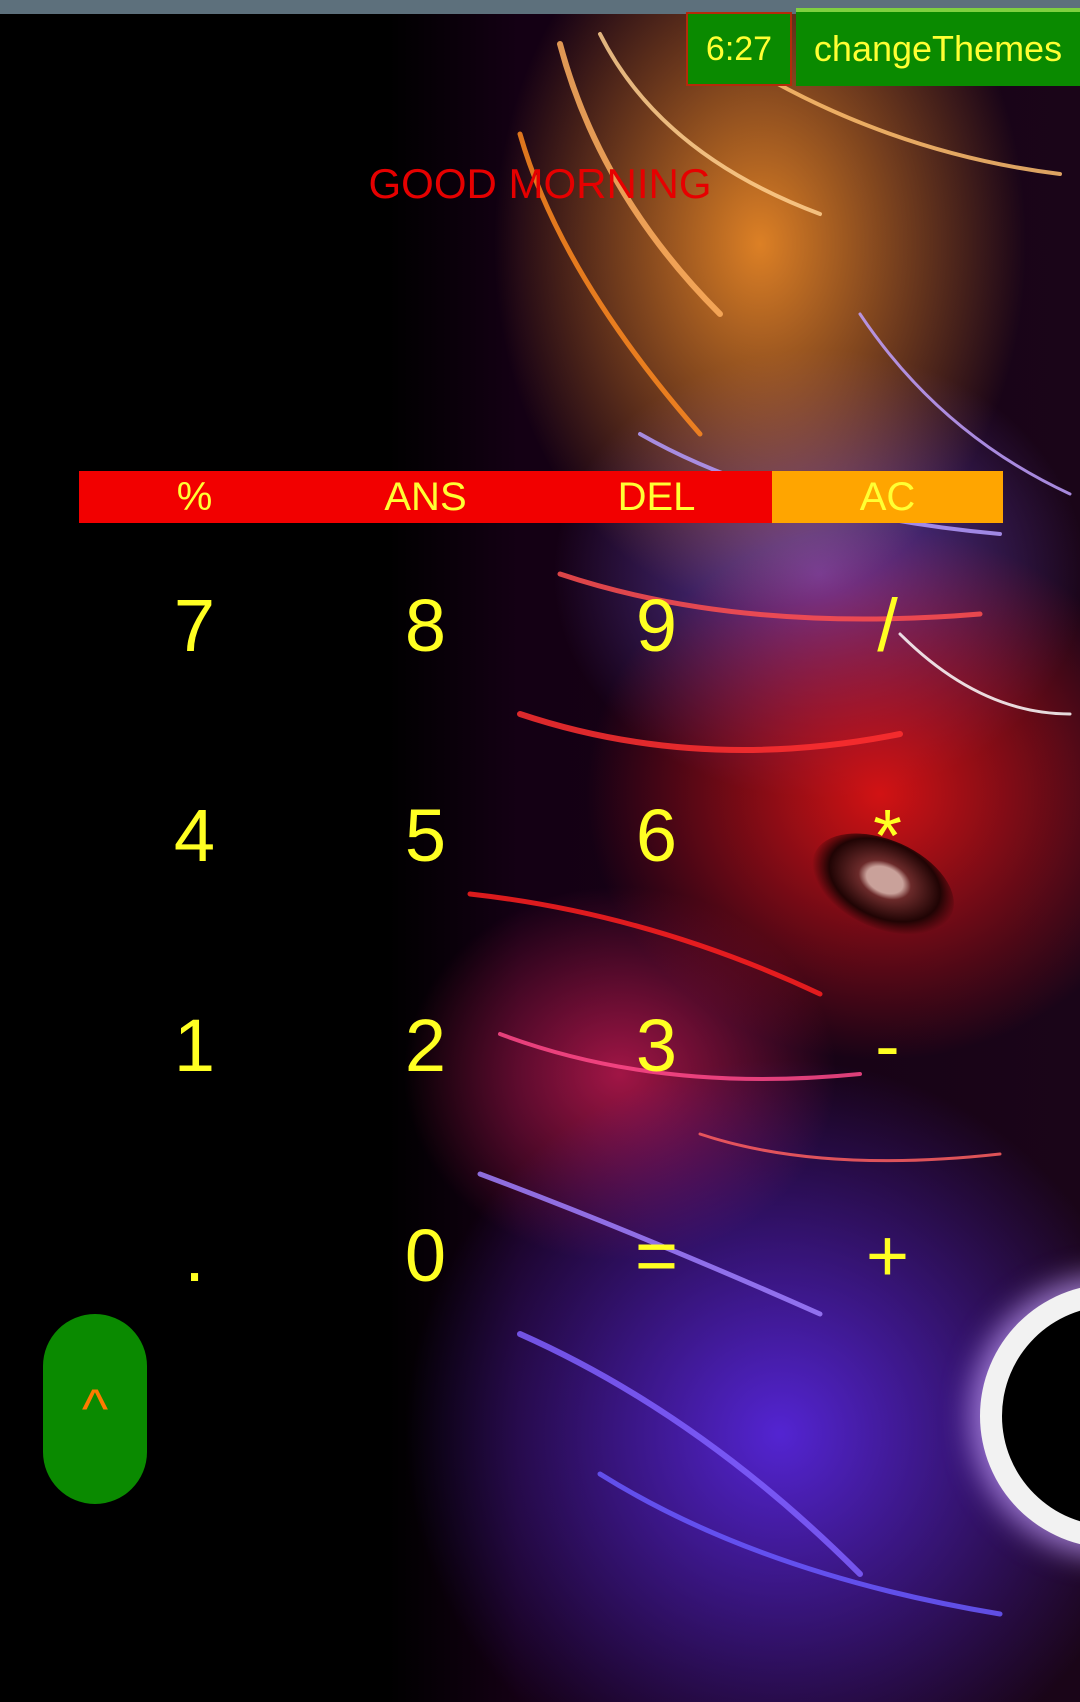 The height and width of the screenshot is (1702, 1080). I want to click on delete-key: DEL, so click(656, 497).